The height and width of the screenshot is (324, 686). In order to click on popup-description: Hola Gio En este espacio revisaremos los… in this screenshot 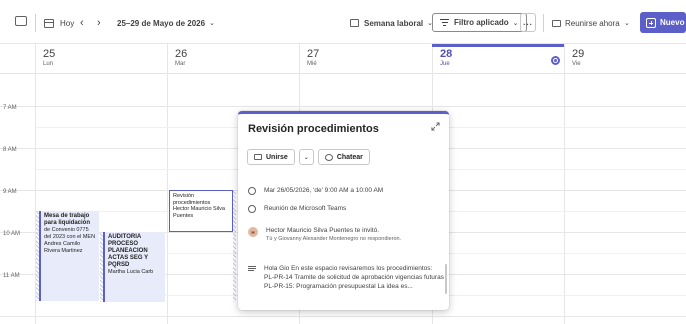, I will do `click(354, 277)`.